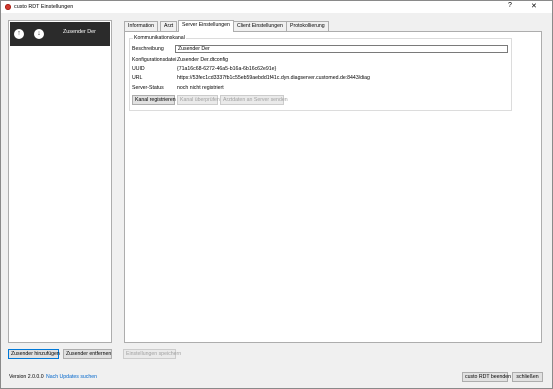  I want to click on arrow-down-icon: ↓, so click(39, 34).